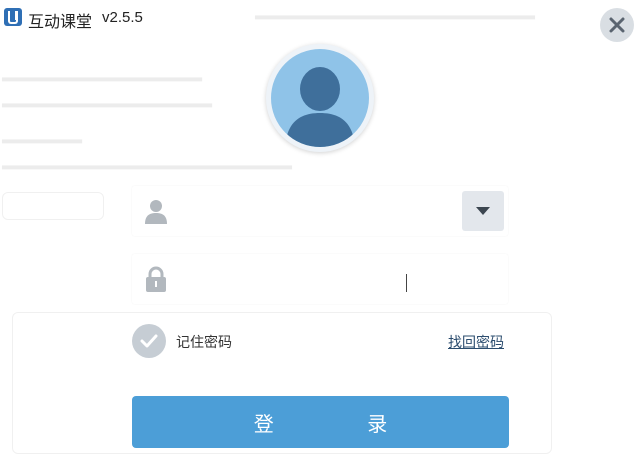 This screenshot has width=637, height=460. I want to click on background-ghost-text: ▂▂▂▂▂▂▂▂▂▂▂▂▂▂▂▂▂▂▂▂▂▂▂▂▂▂▂▂▂, so click(147, 161).